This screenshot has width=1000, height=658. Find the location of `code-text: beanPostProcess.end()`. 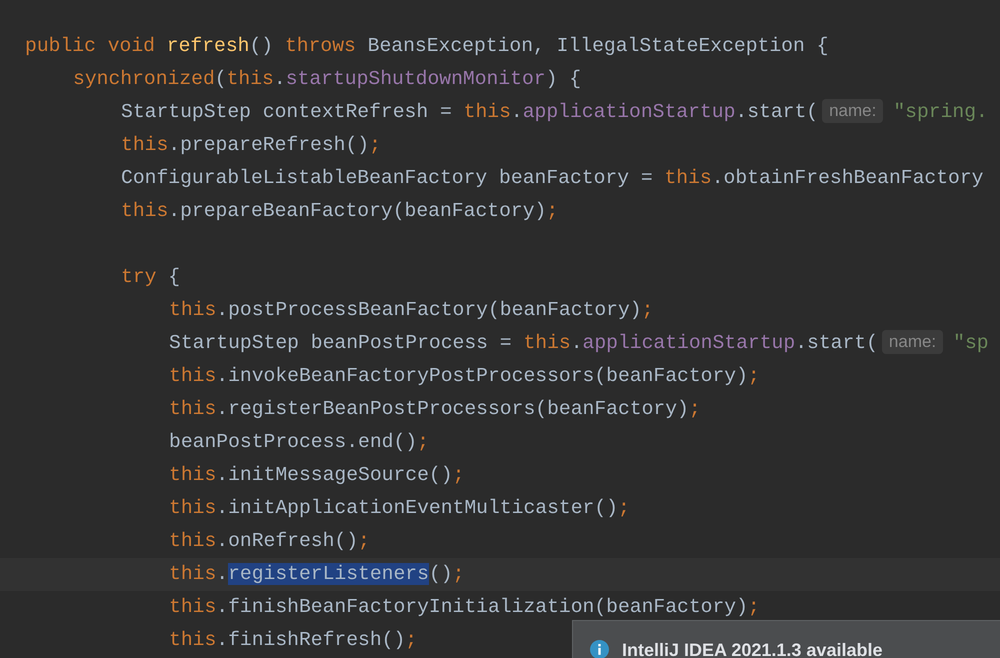

code-text: beanPostProcess.end() is located at coordinates (293, 442).